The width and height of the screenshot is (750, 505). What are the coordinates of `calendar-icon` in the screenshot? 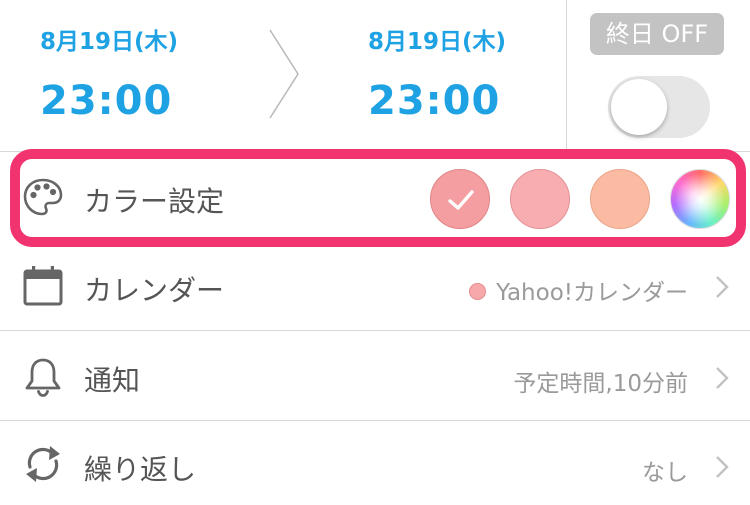 It's located at (43, 286).